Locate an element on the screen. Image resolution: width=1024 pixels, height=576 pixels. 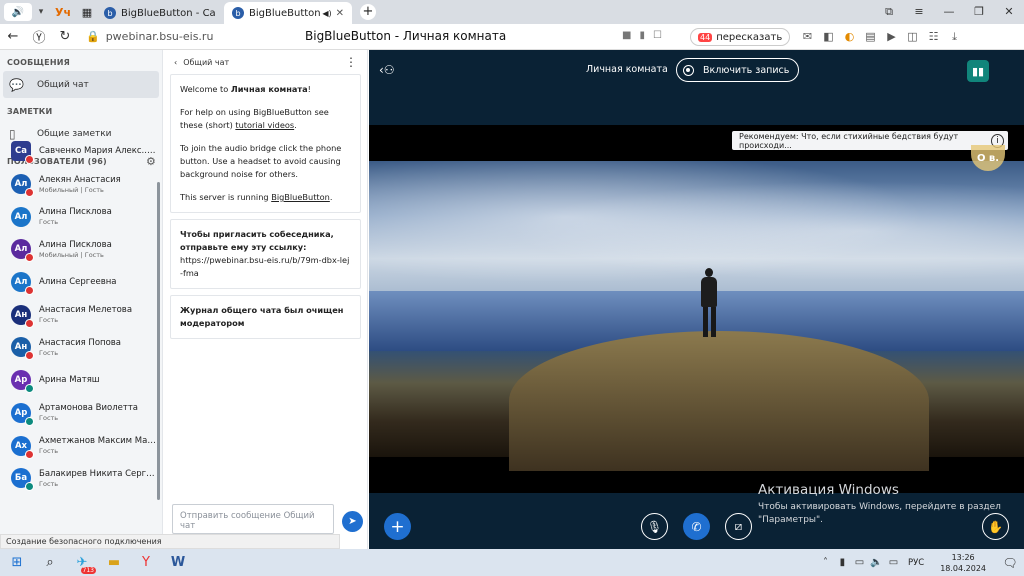
camera-icon: ■ is located at coordinates (626, 35).